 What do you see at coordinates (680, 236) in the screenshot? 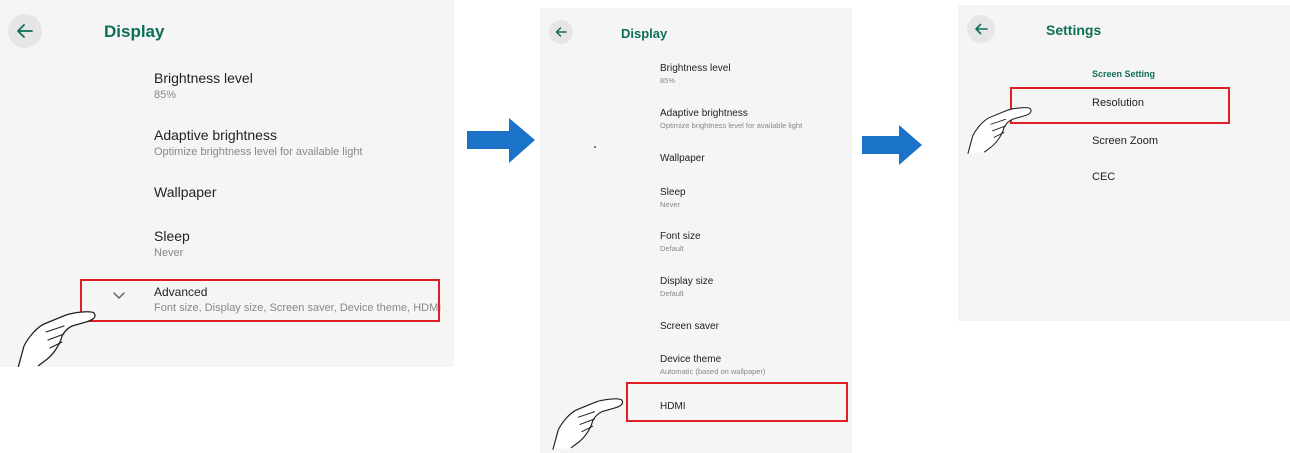
I see `item-title: Font size` at bounding box center [680, 236].